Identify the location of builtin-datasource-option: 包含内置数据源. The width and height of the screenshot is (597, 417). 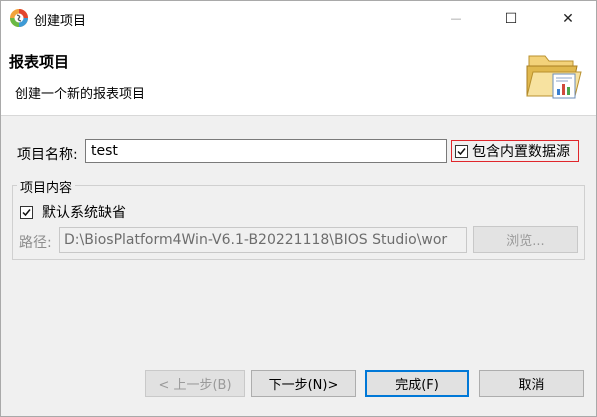
(515, 151).